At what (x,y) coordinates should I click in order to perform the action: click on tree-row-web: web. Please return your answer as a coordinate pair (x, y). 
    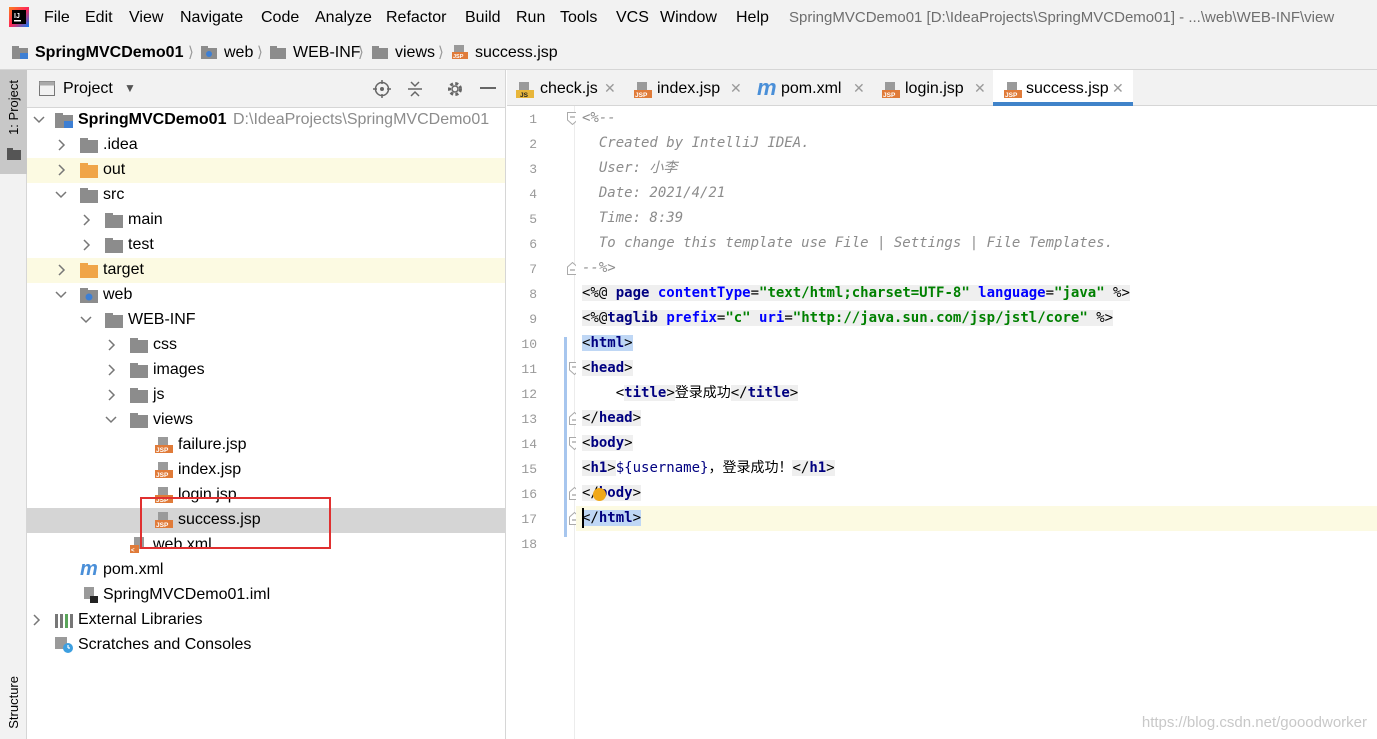
    Looking at the image, I should click on (266, 295).